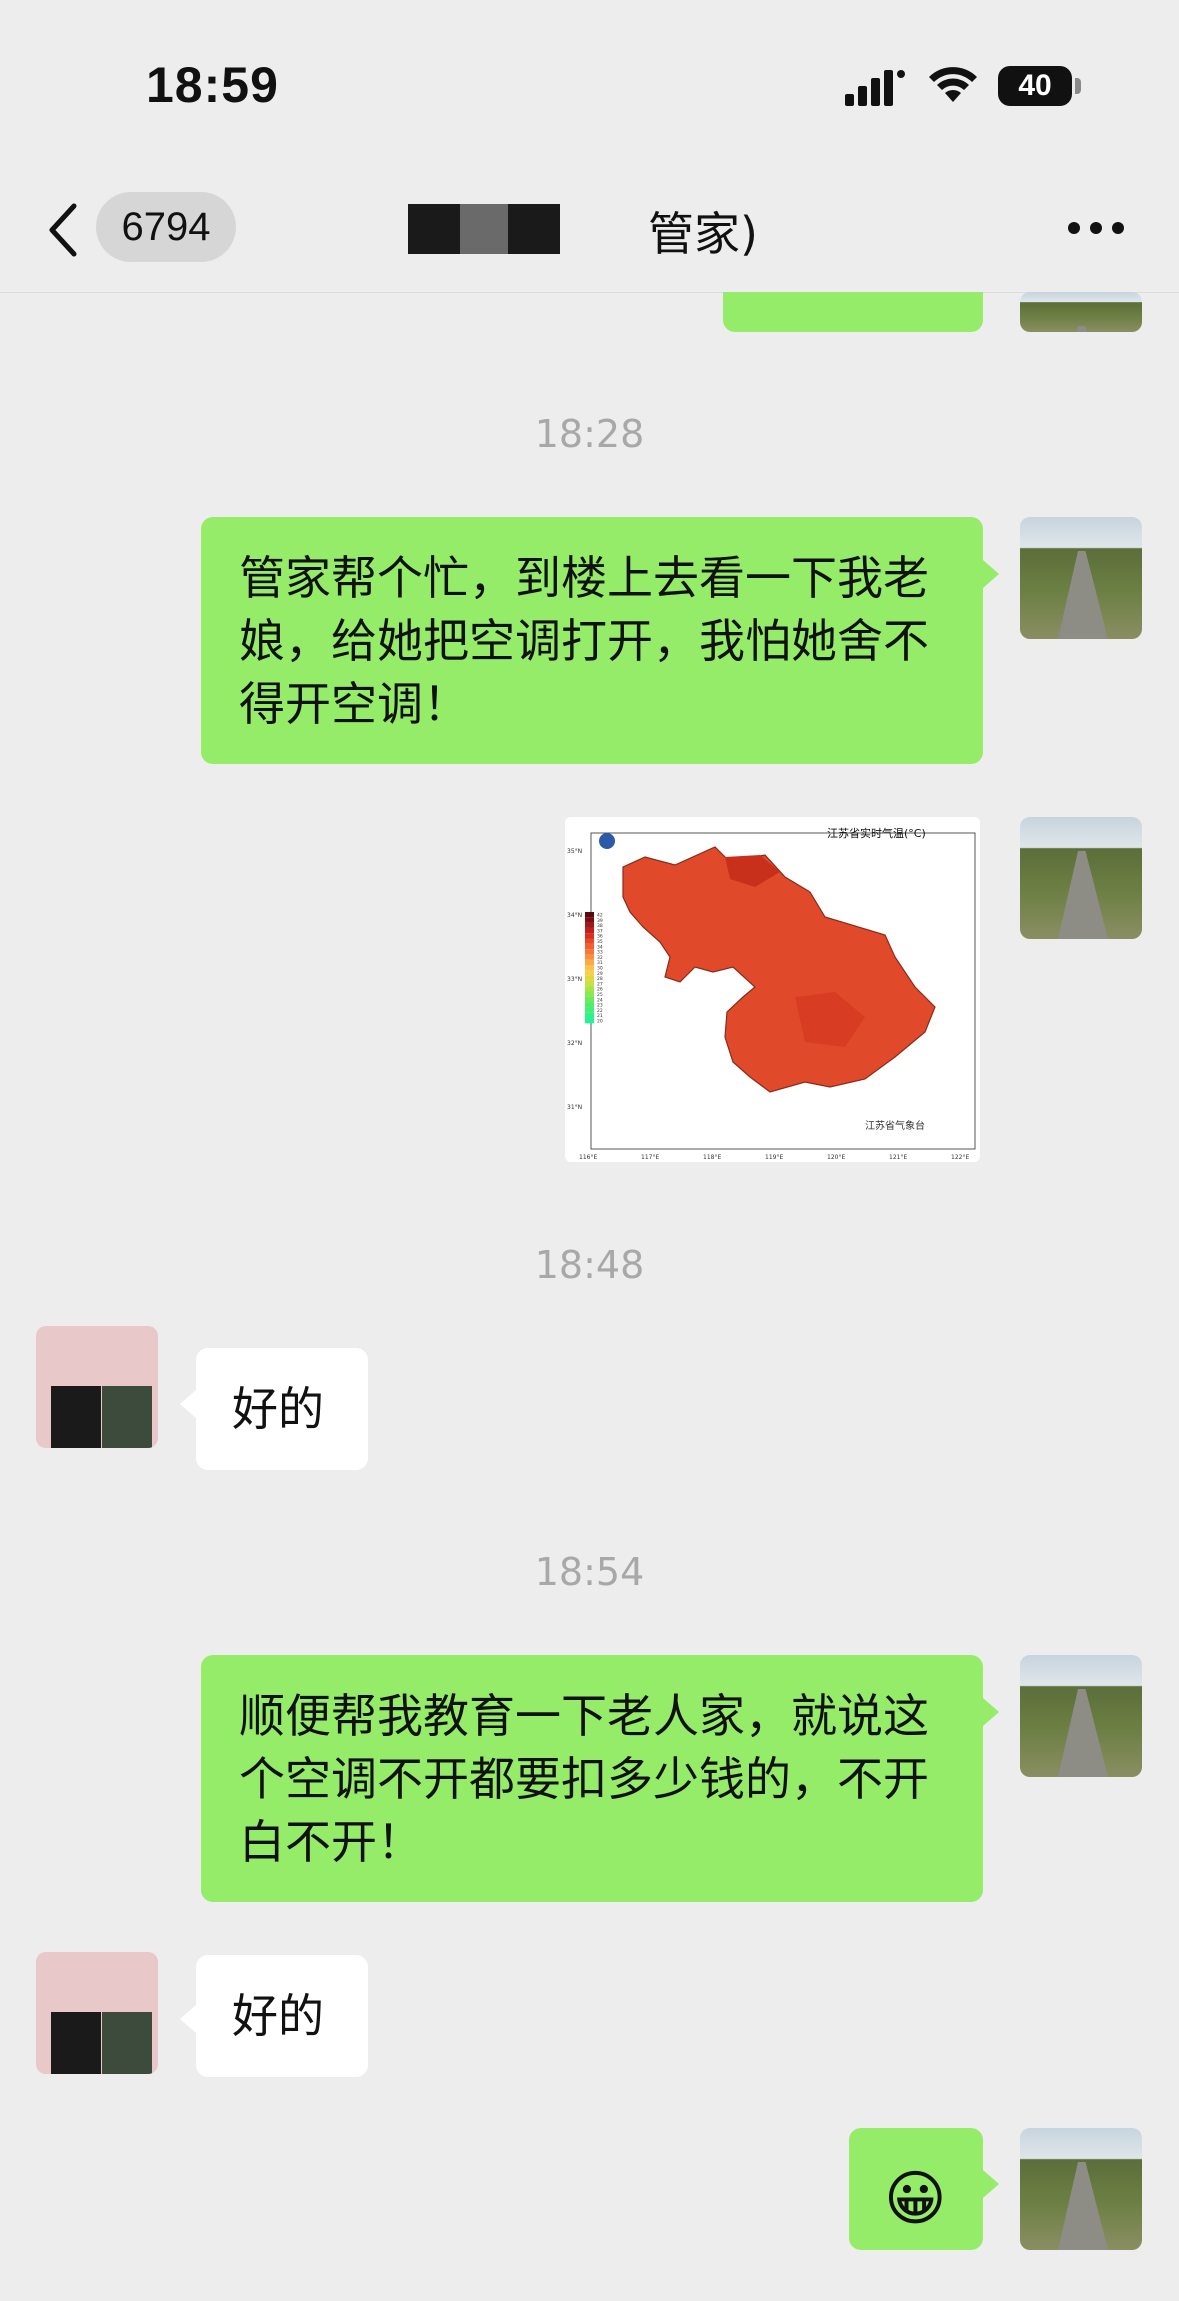  I want to click on chat-header: 6794 管家), so click(589, 231).